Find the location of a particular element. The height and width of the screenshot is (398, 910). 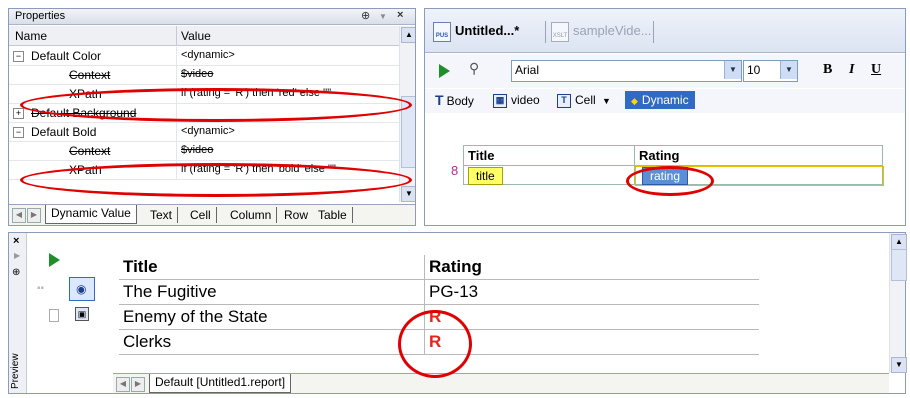

format-toolbar: ⚲ Arial ▼ 10 ▼ B I U is located at coordinates (665, 71).